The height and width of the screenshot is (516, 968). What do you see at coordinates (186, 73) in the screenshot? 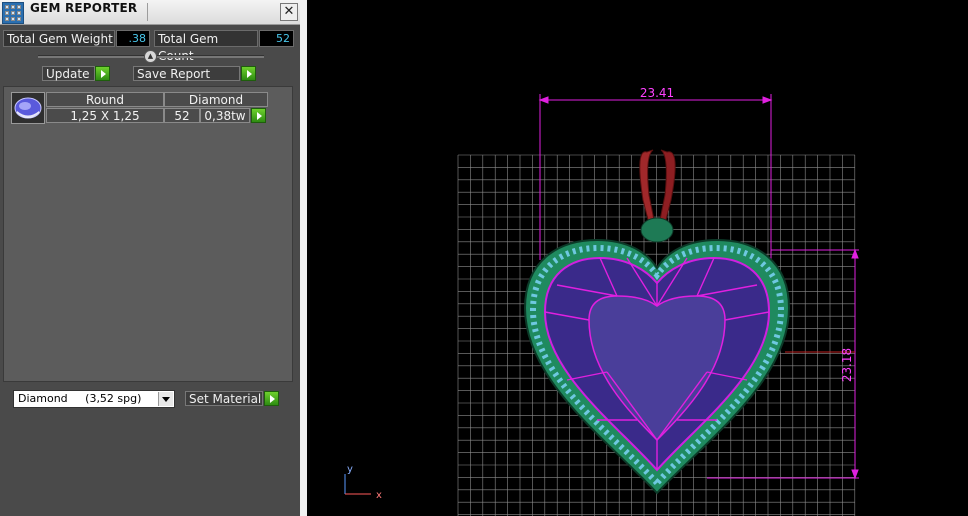
I see `save-report-button: Save Report` at bounding box center [186, 73].